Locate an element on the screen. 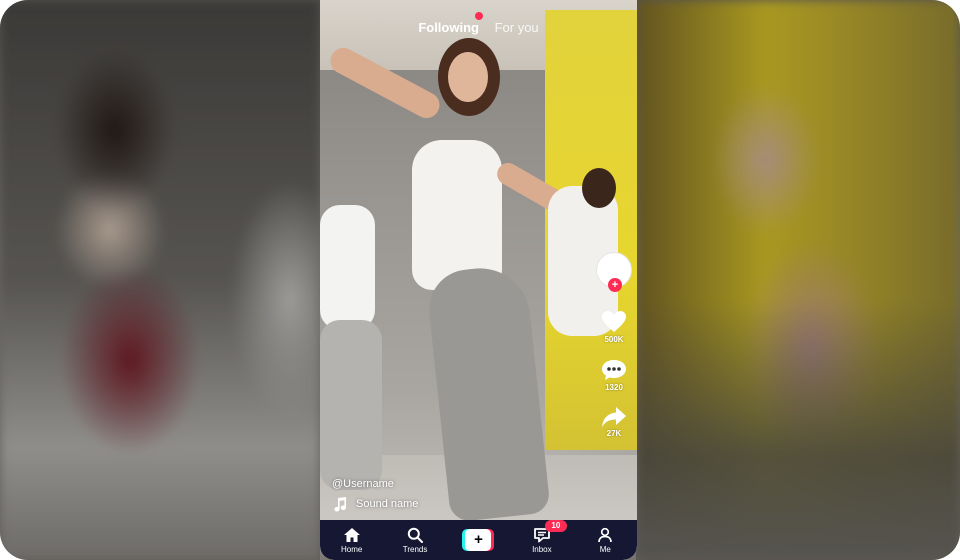 This screenshot has height=560, width=960. comment-button: 1320 is located at coordinates (614, 375).